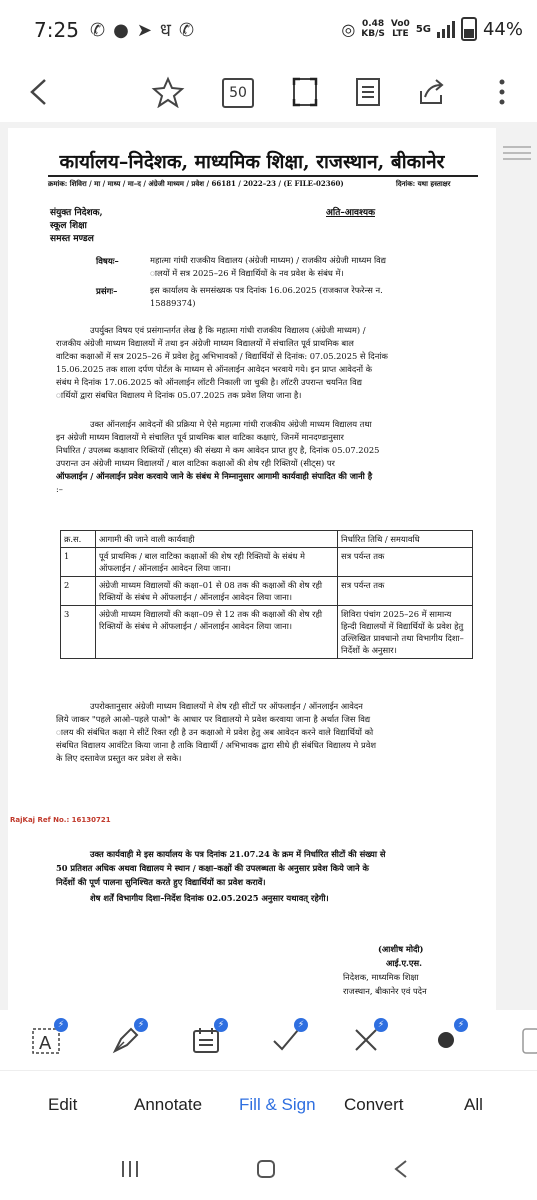  What do you see at coordinates (502, 29) in the screenshot?
I see `battery-percent: 44%` at bounding box center [502, 29].